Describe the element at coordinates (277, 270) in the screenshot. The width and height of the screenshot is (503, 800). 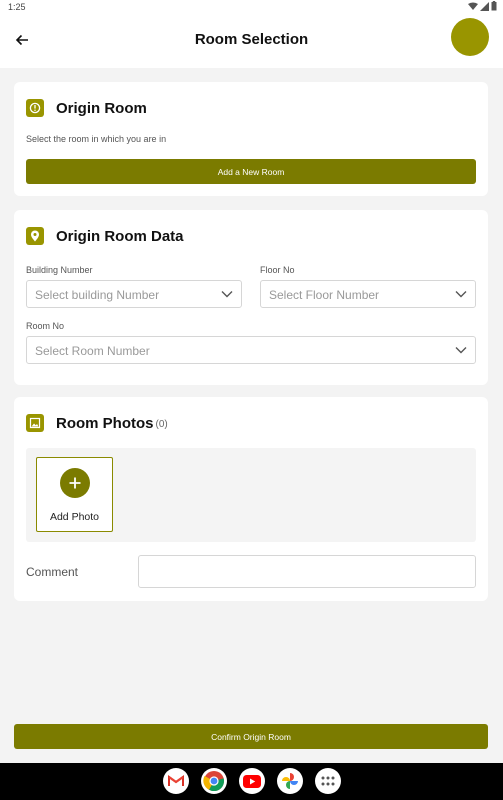
I see `floor-no-label: Floor No` at that location.